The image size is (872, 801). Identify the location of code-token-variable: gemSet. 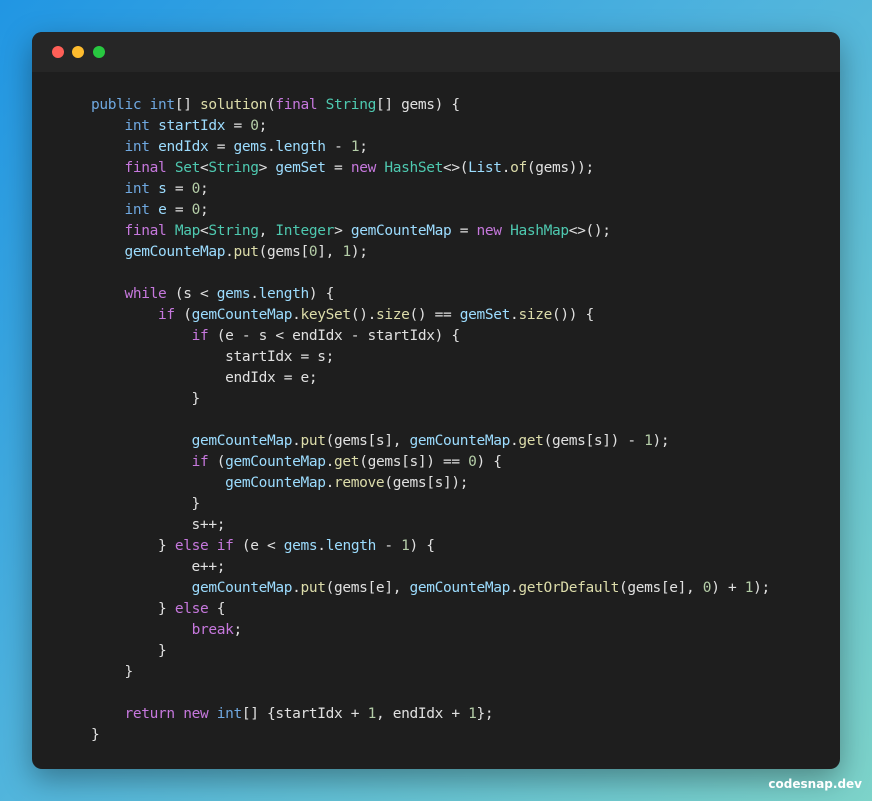
(300, 168).